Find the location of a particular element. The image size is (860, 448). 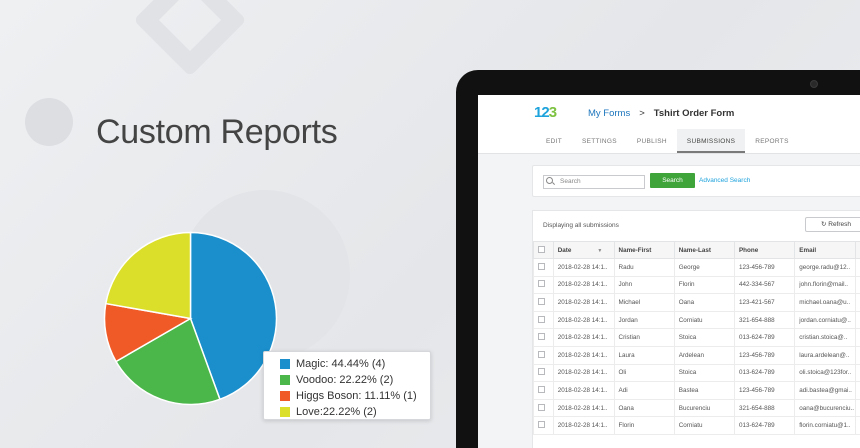

search-input: Search is located at coordinates (594, 182).